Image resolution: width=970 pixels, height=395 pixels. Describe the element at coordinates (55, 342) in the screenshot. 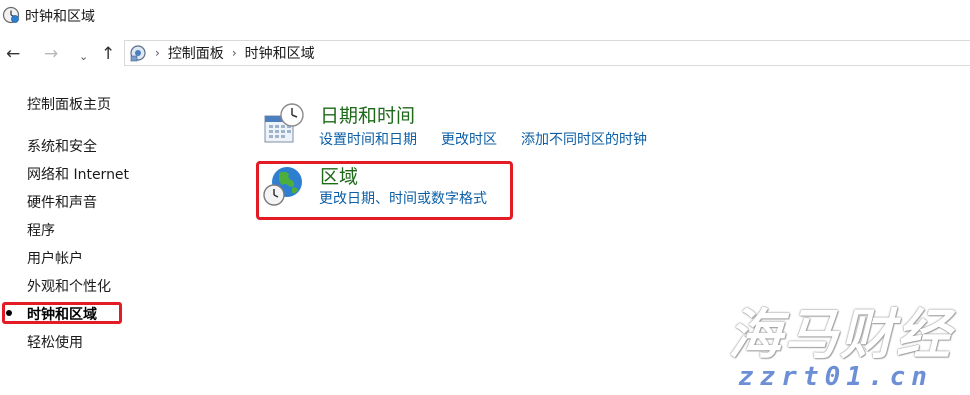

I see `sidebar-item-ease-of-access: 轻松使用` at that location.